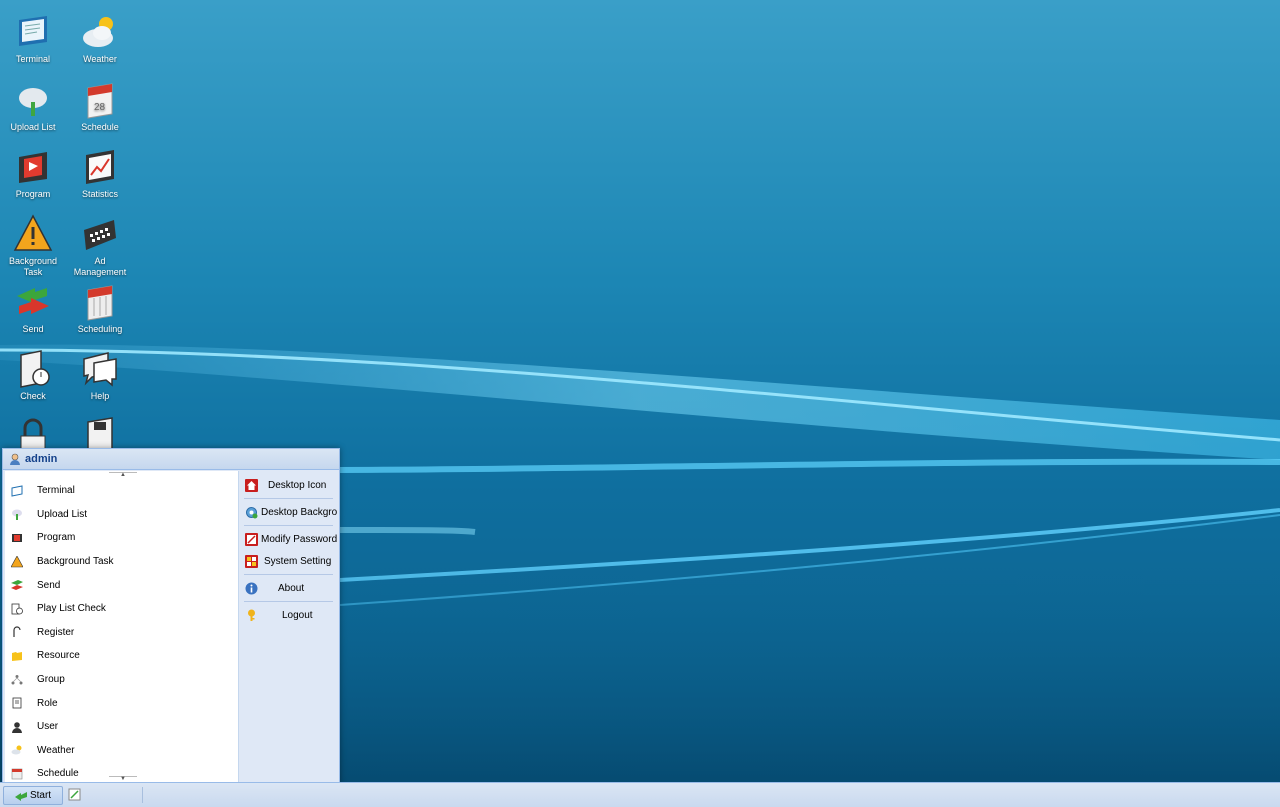 Image resolution: width=1280 pixels, height=807 pixels. Describe the element at coordinates (297, 485) in the screenshot. I see `tool-label: Desktop Icon` at that location.